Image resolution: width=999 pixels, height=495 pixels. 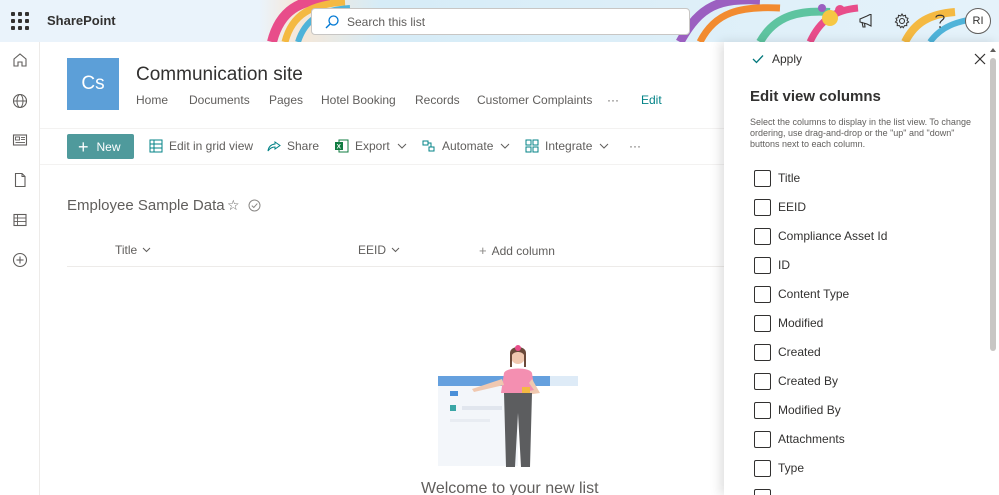 I want to click on globe-icon, so click(x=20, y=101).